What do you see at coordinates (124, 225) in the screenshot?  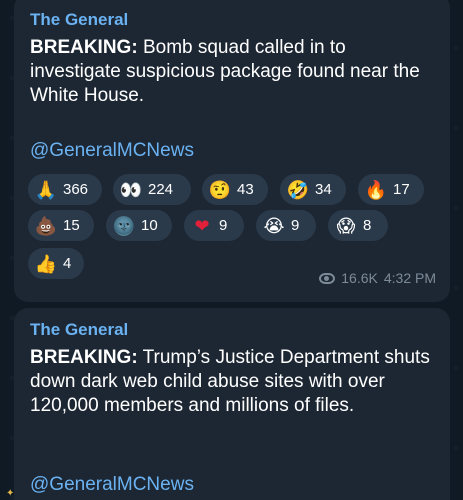 I see `new-moon-face-icon: 🌚` at bounding box center [124, 225].